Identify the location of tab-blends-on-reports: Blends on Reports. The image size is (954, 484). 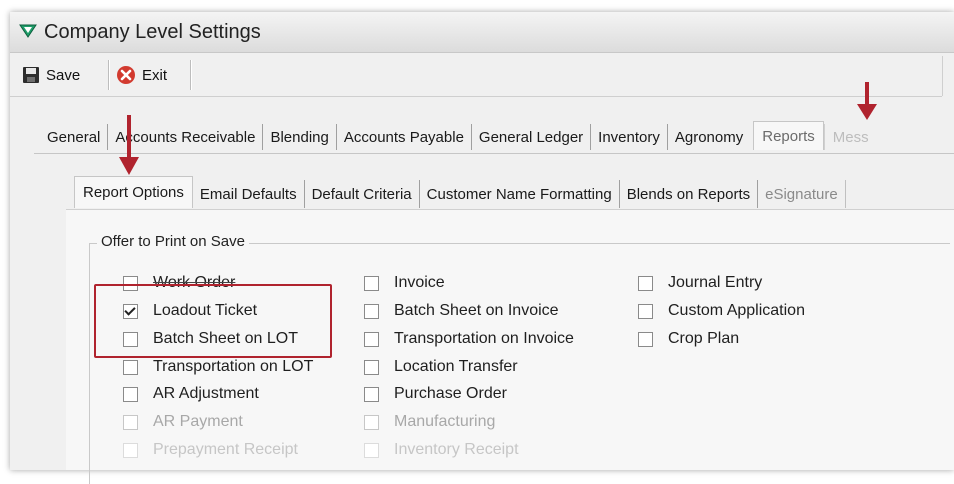
(689, 194).